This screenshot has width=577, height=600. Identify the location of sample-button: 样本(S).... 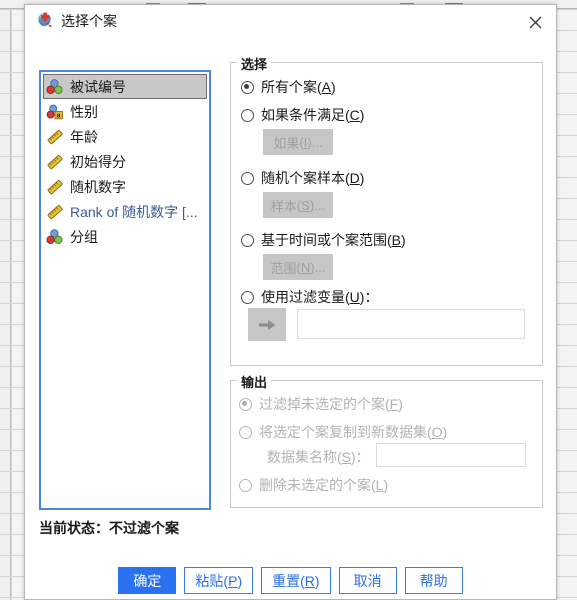
(298, 205).